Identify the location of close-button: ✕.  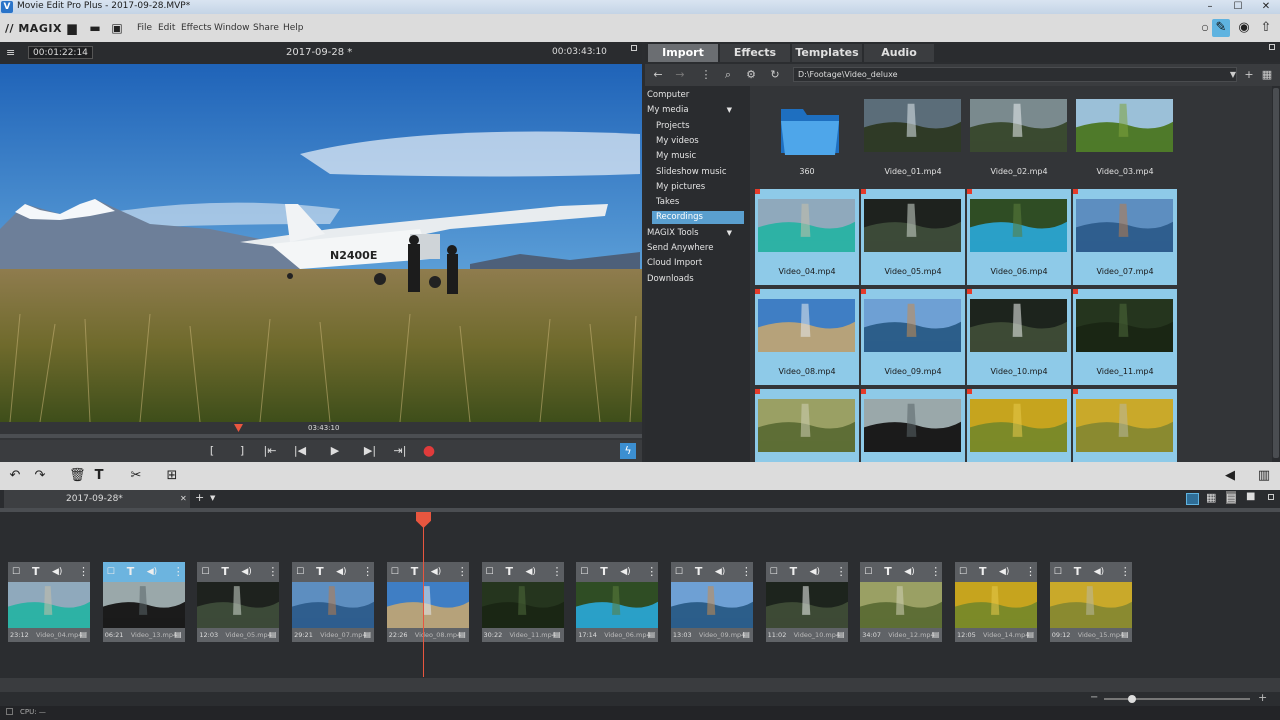
(1266, 7).